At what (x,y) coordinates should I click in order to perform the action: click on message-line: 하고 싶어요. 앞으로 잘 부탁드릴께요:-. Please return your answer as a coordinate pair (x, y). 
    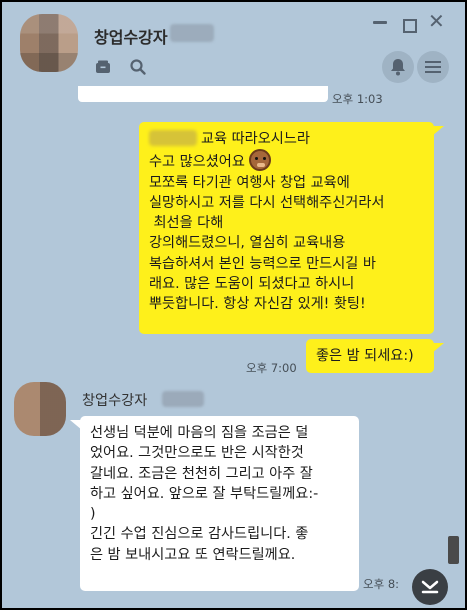
    Looking at the image, I should click on (204, 493).